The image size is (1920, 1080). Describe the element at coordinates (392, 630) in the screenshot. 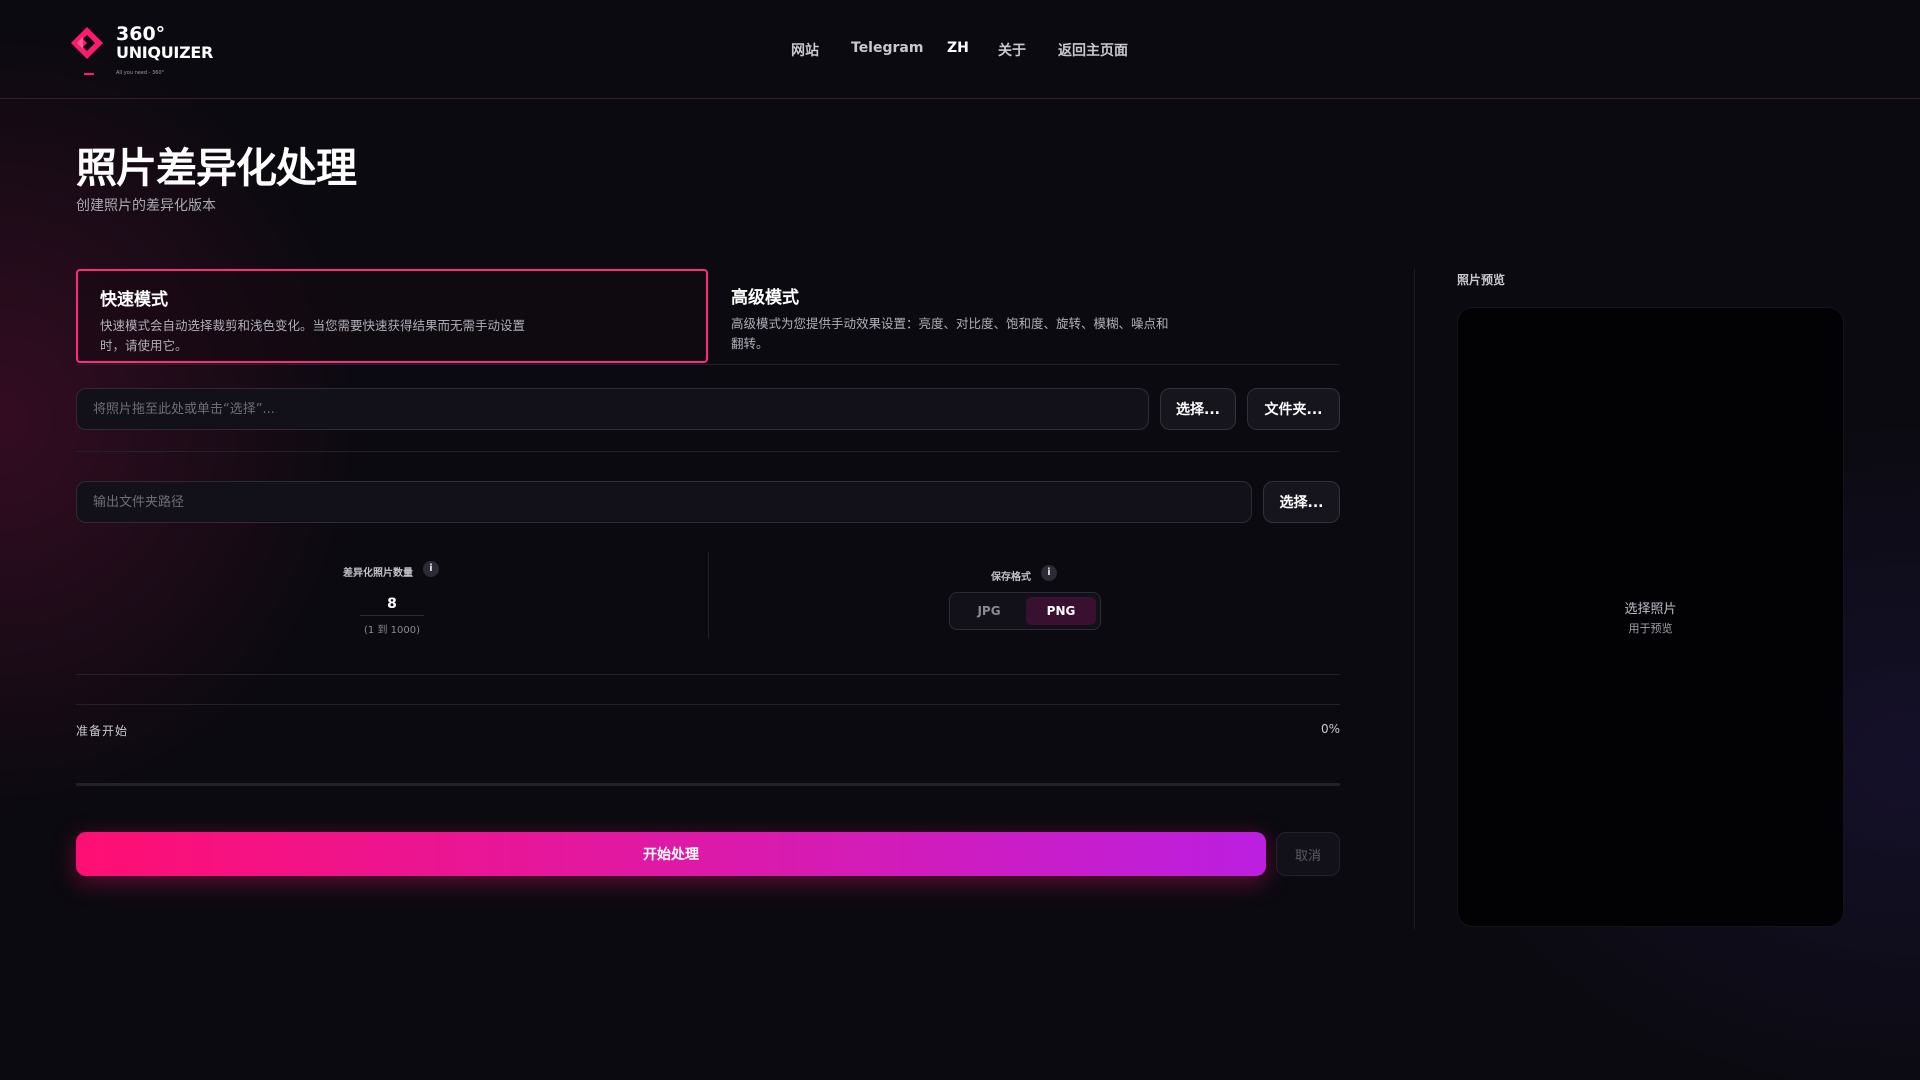

I see `count-range: (1 到 1000)` at that location.